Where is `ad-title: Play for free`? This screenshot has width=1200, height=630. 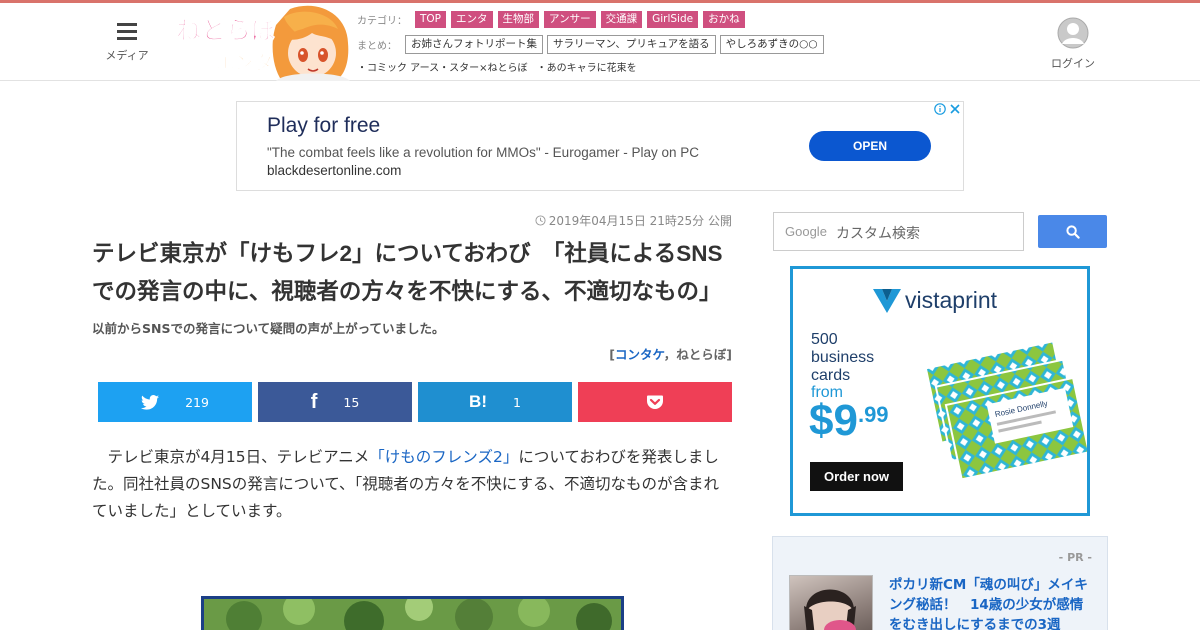 ad-title: Play for free is located at coordinates (324, 125).